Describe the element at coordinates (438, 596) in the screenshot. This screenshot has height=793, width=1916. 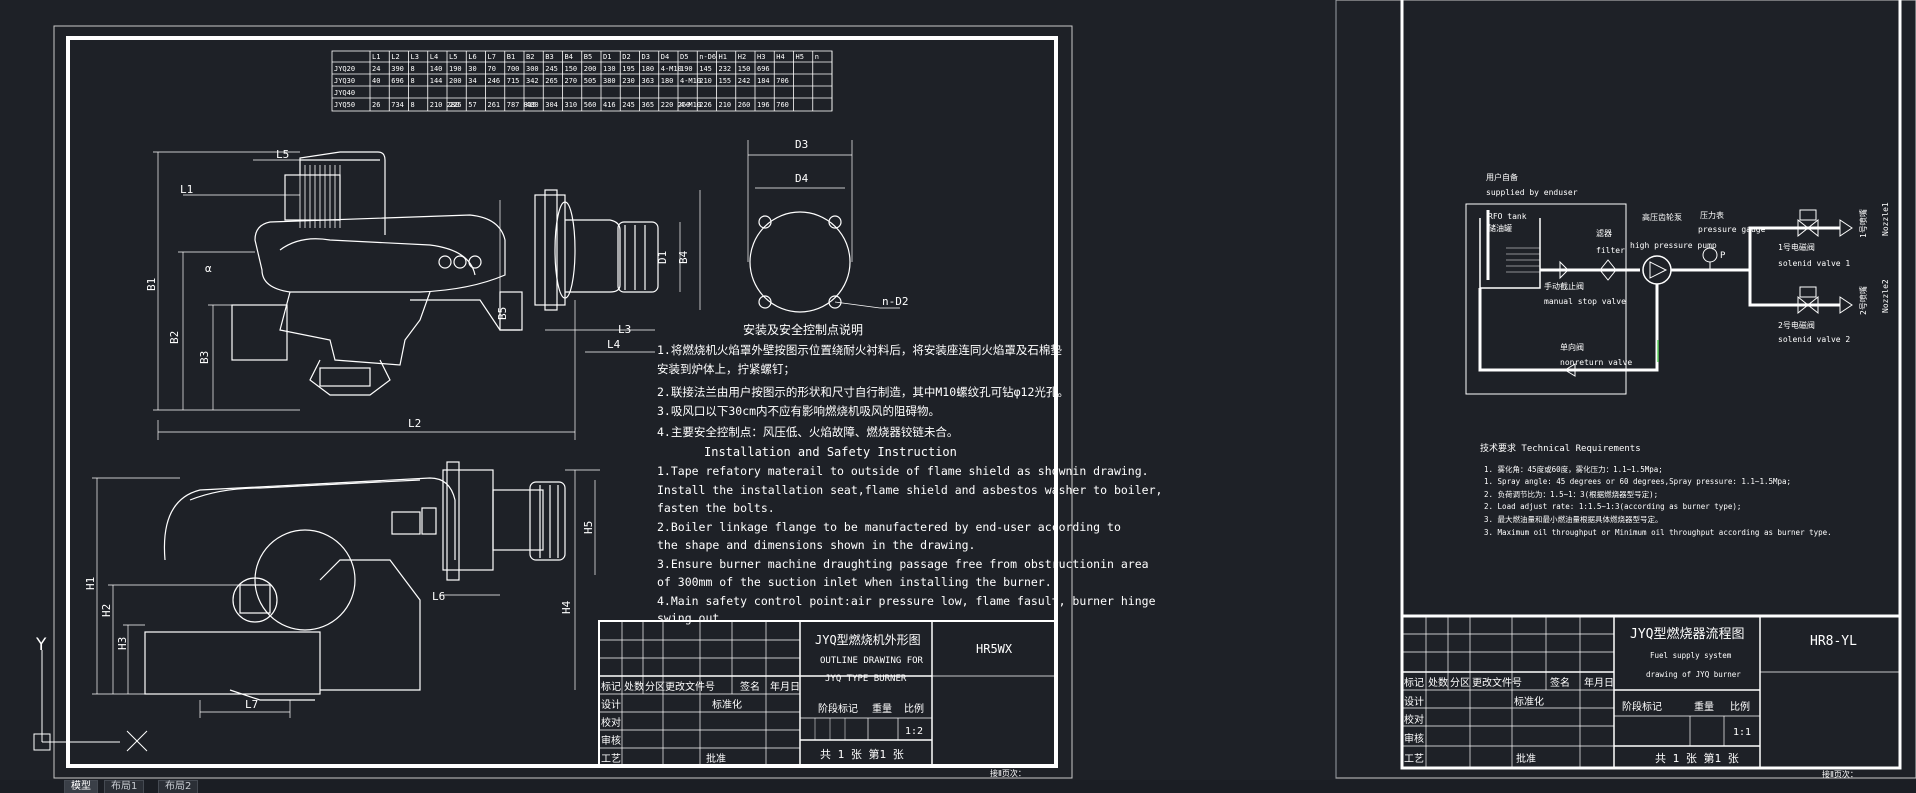
I see `dim-l6-label: L6` at that location.